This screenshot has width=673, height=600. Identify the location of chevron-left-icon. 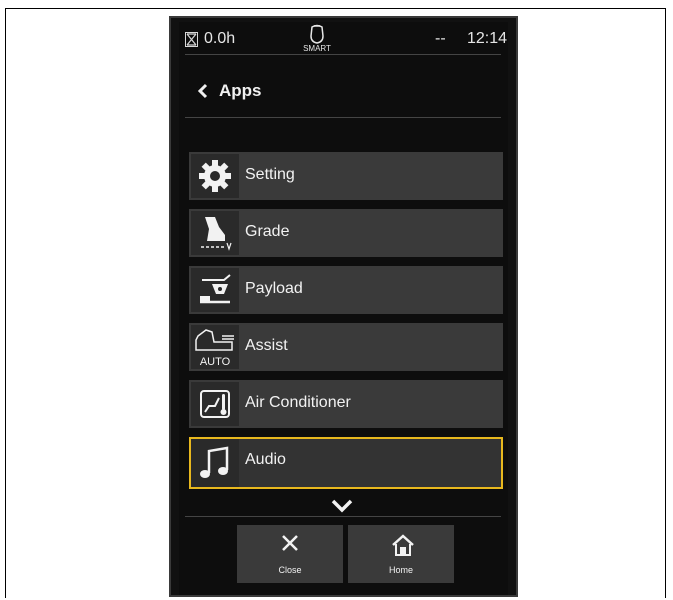
(202, 91).